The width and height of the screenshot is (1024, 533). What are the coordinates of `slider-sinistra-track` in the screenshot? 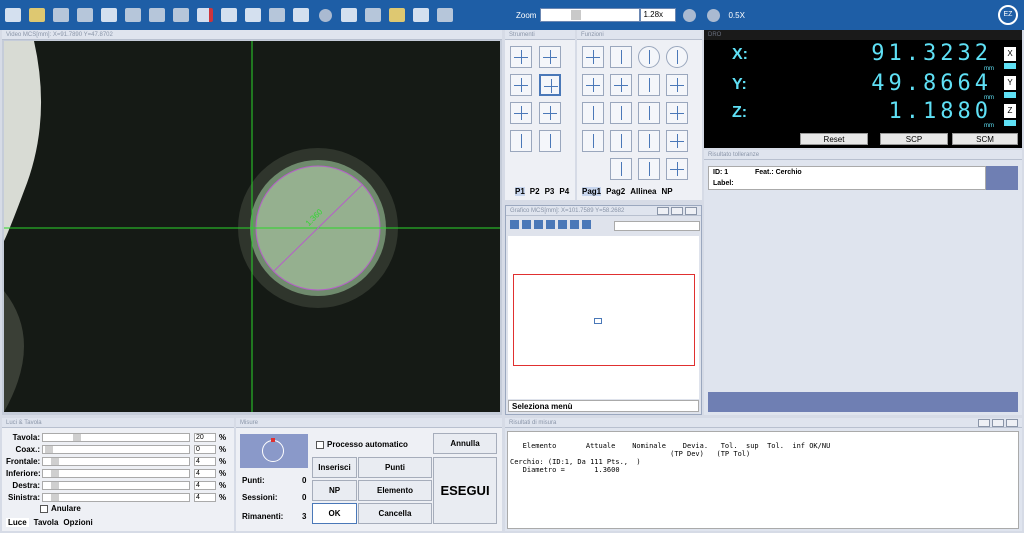 It's located at (116, 497).